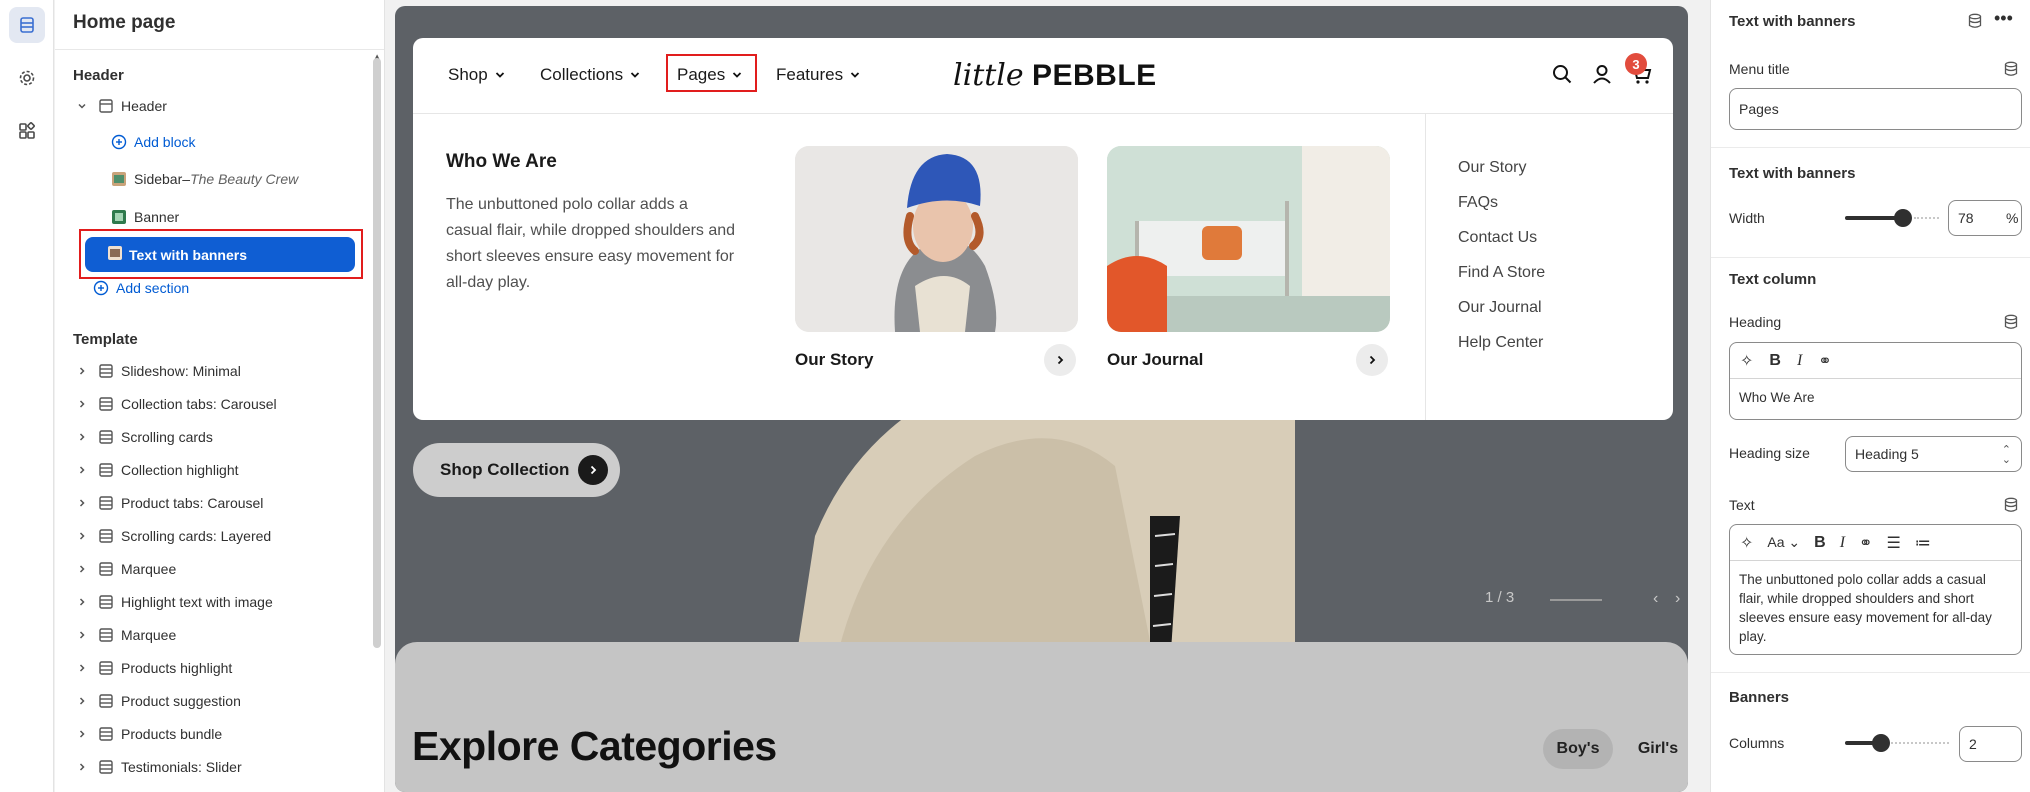 The width and height of the screenshot is (2030, 792). Describe the element at coordinates (1501, 273) in the screenshot. I see `mega-link: Find A Store` at that location.